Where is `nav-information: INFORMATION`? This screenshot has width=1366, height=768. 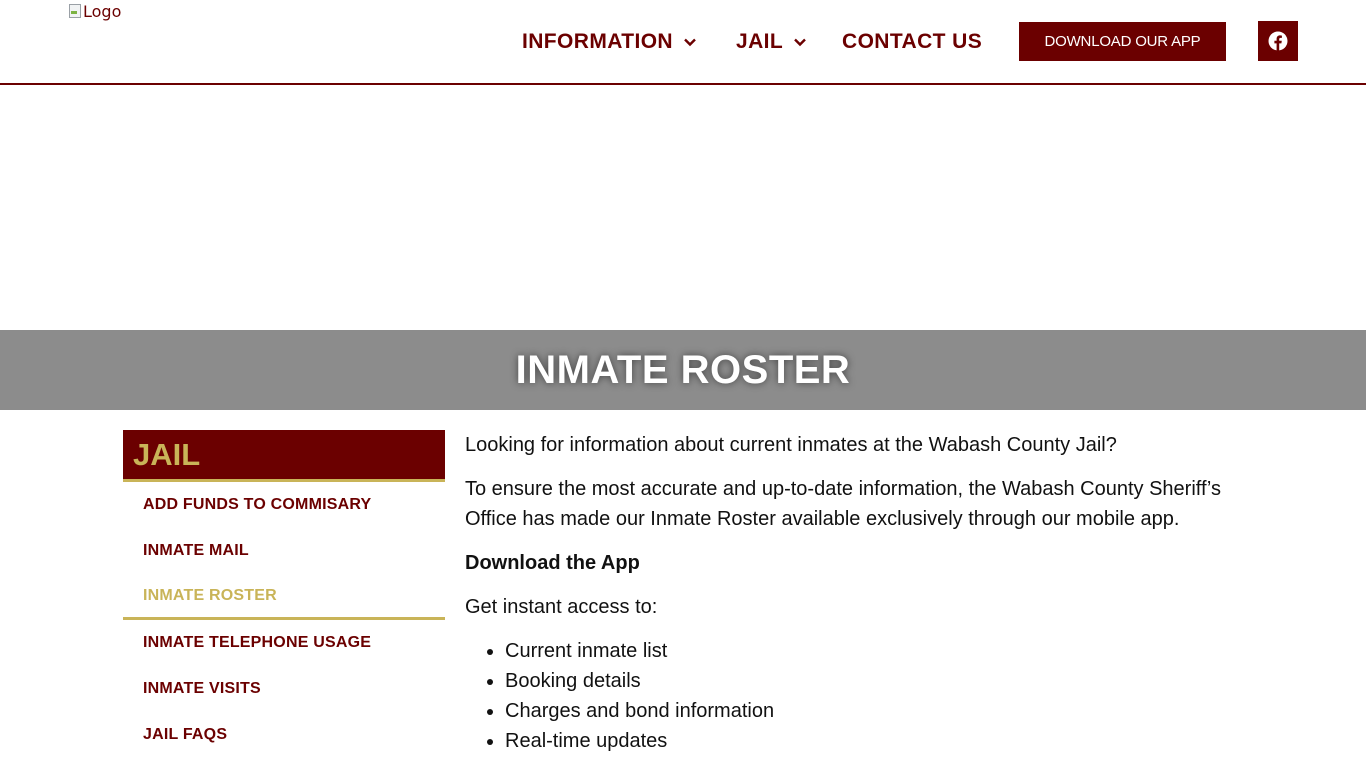 nav-information: INFORMATION is located at coordinates (609, 41).